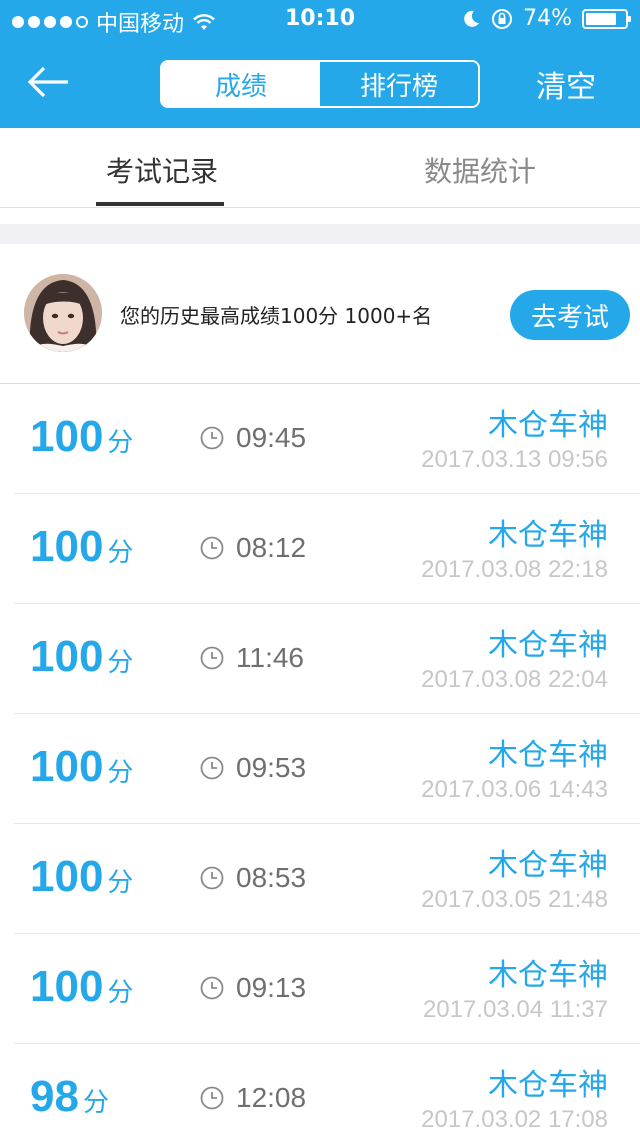 Image resolution: width=640 pixels, height=1136 pixels. Describe the element at coordinates (399, 84) in the screenshot. I see `segment-ranking: 排行榜` at that location.